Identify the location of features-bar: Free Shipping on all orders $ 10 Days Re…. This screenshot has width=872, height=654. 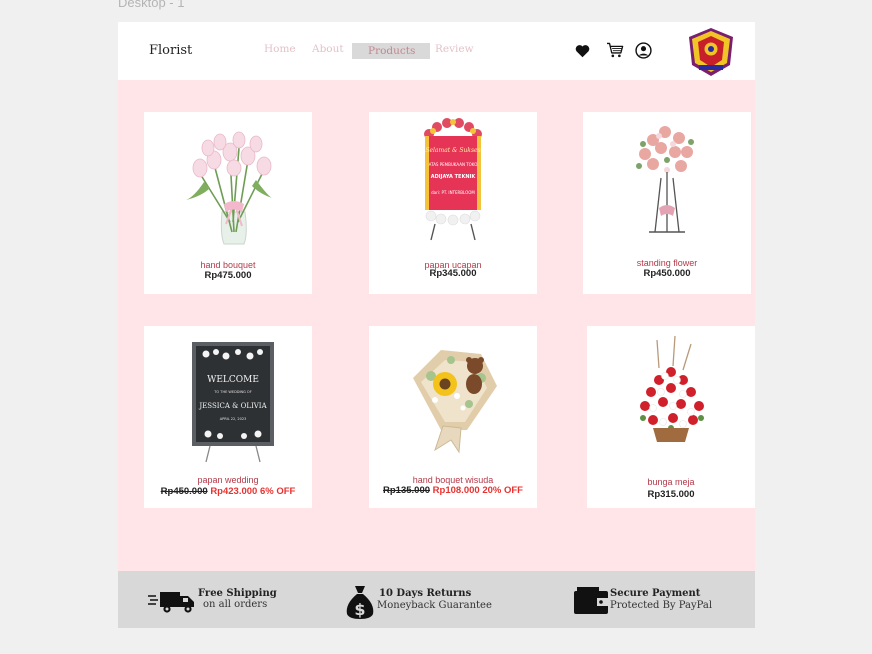
(436, 599).